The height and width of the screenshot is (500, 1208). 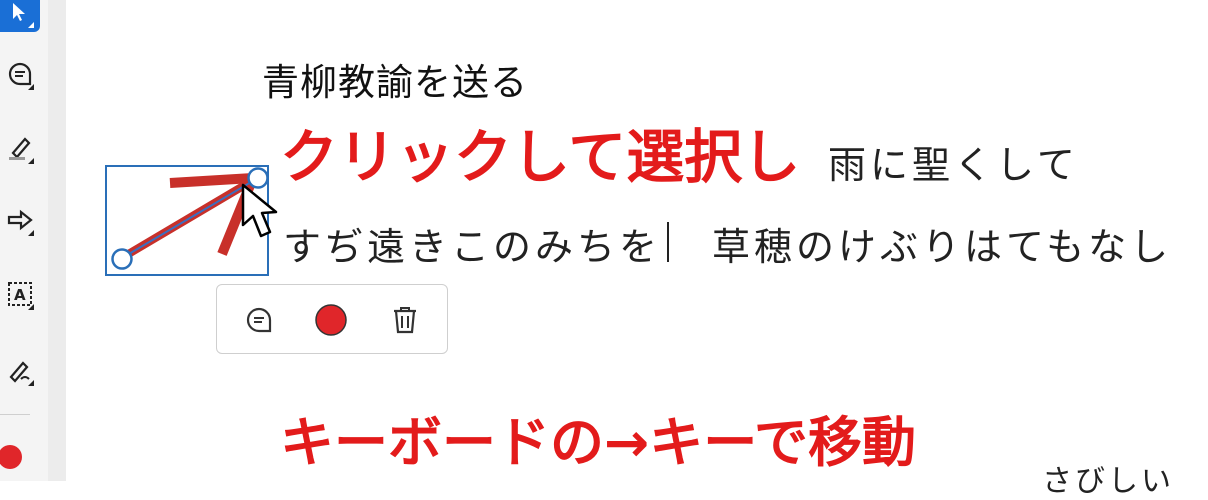 I want to click on popup-color-button, so click(x=331, y=320).